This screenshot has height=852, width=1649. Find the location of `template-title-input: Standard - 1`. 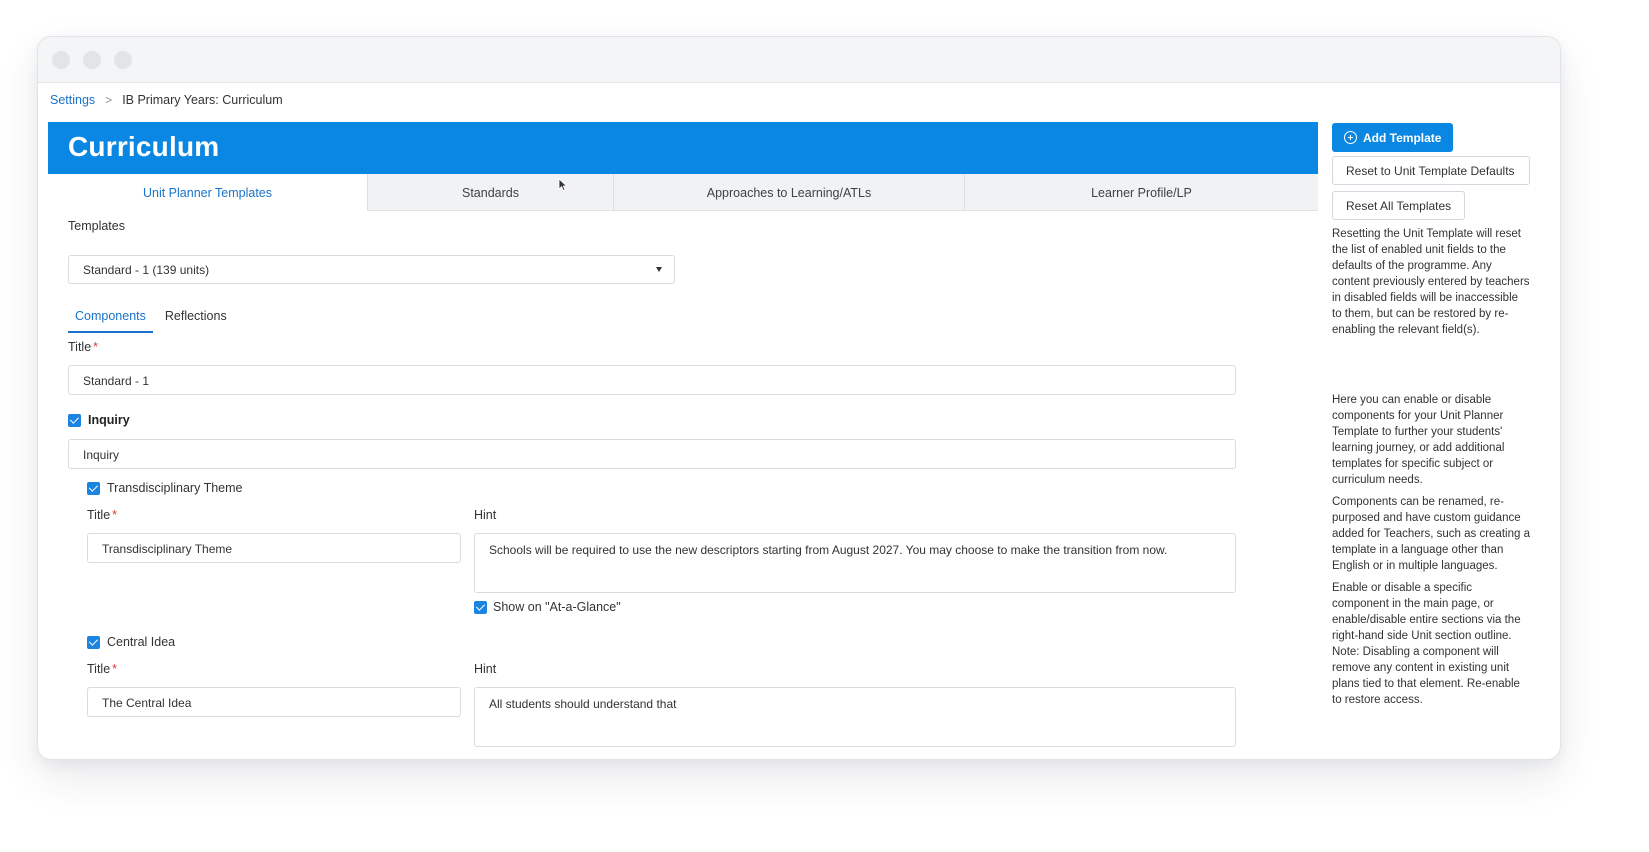

template-title-input: Standard - 1 is located at coordinates (652, 380).